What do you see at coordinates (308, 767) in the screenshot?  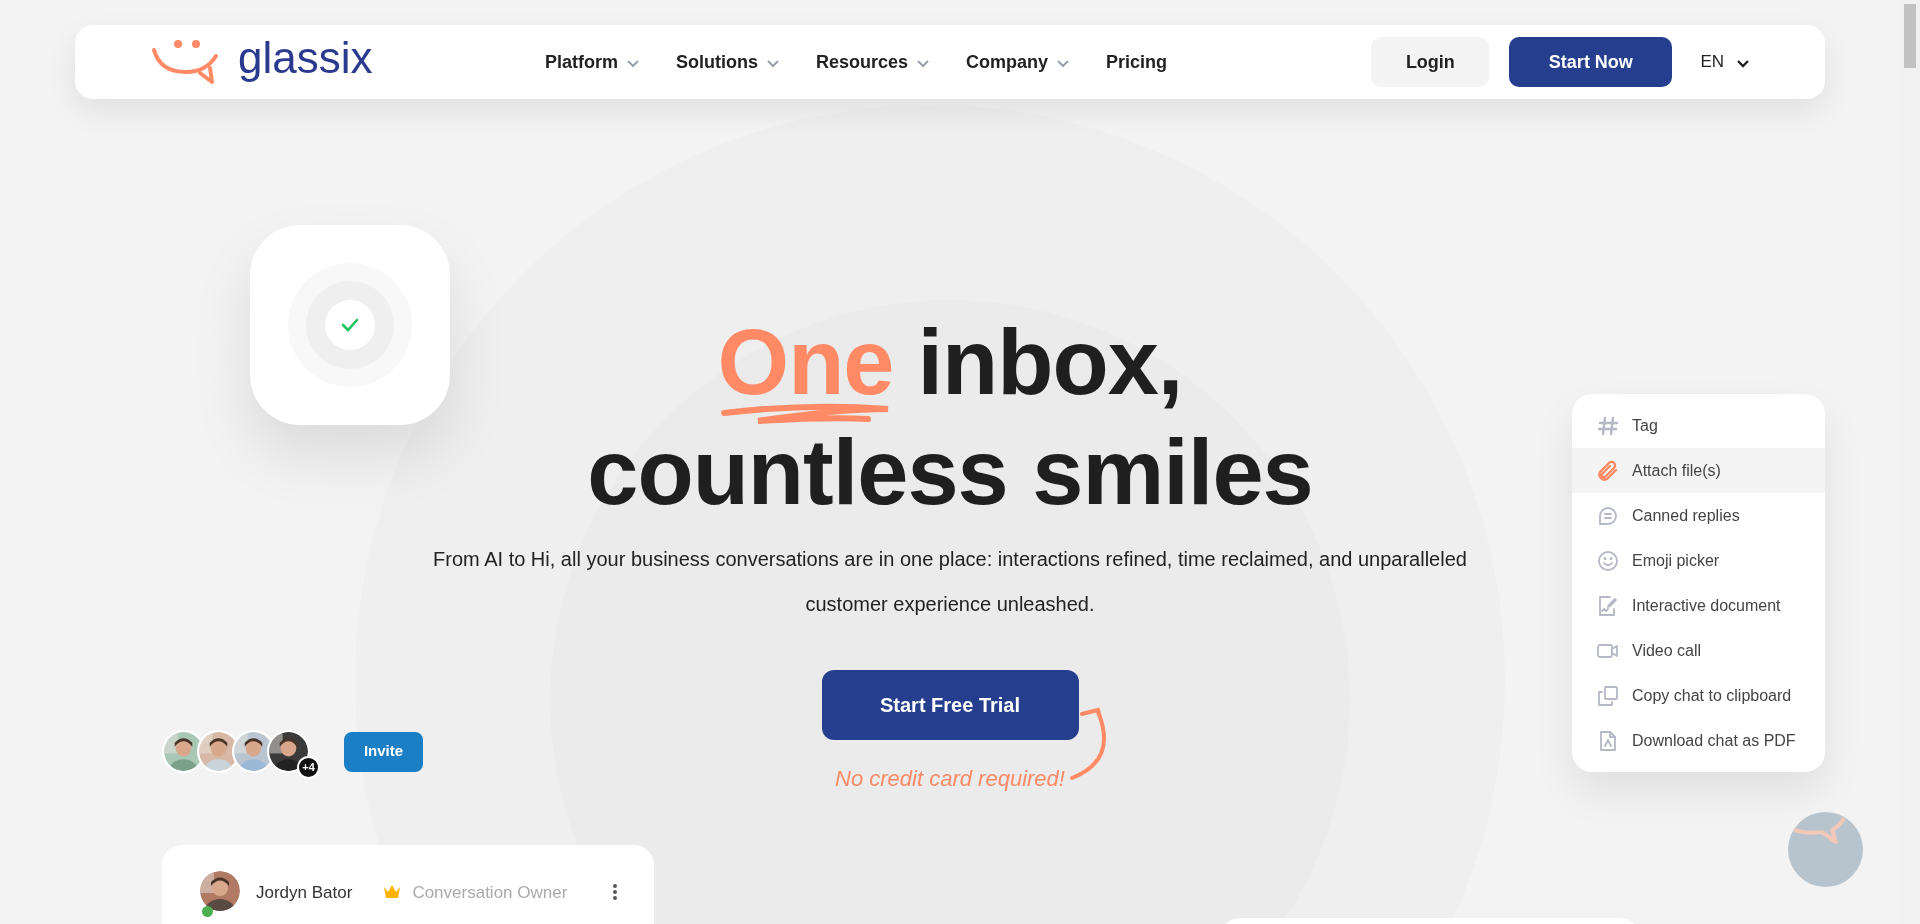 I see `more-count-badge: +4` at bounding box center [308, 767].